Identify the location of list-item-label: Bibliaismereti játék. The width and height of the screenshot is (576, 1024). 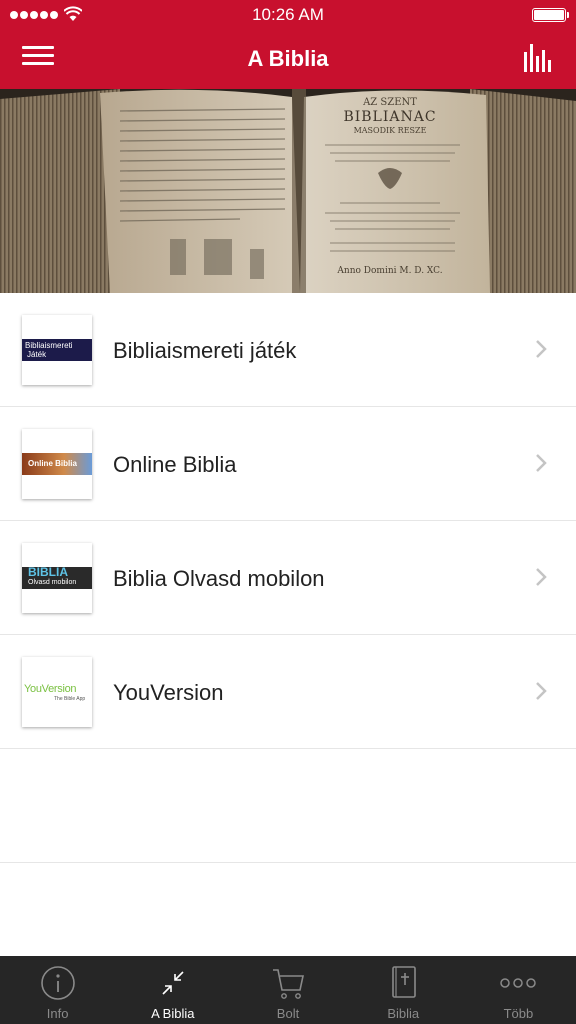
(205, 350).